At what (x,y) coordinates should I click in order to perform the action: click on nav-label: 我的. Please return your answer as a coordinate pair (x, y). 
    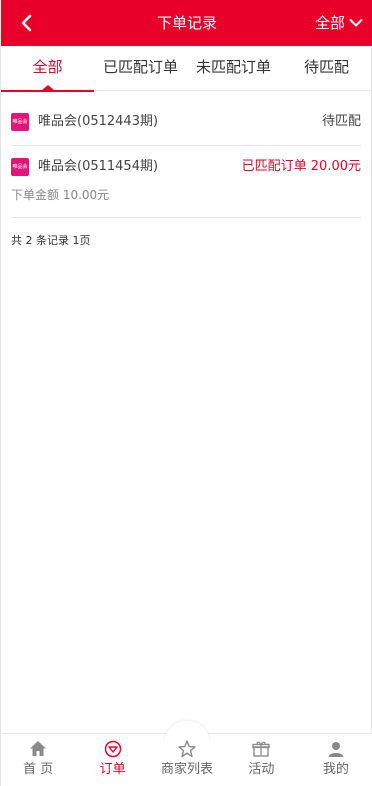
    Looking at the image, I should click on (335, 769).